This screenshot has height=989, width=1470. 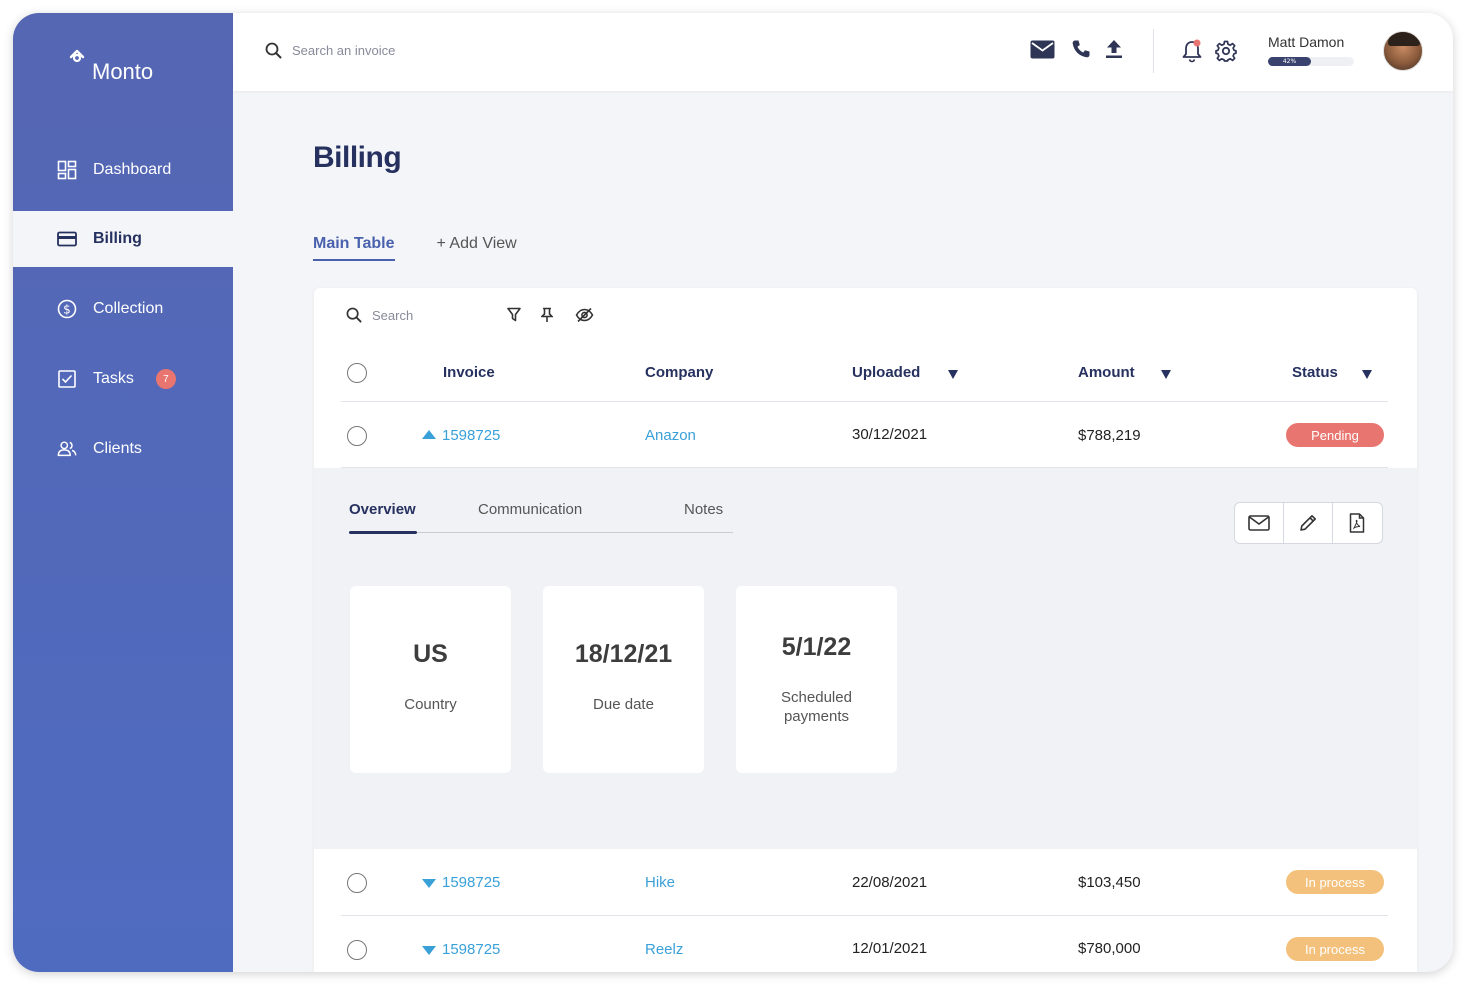 I want to click on sort-status-icon, so click(x=1367, y=374).